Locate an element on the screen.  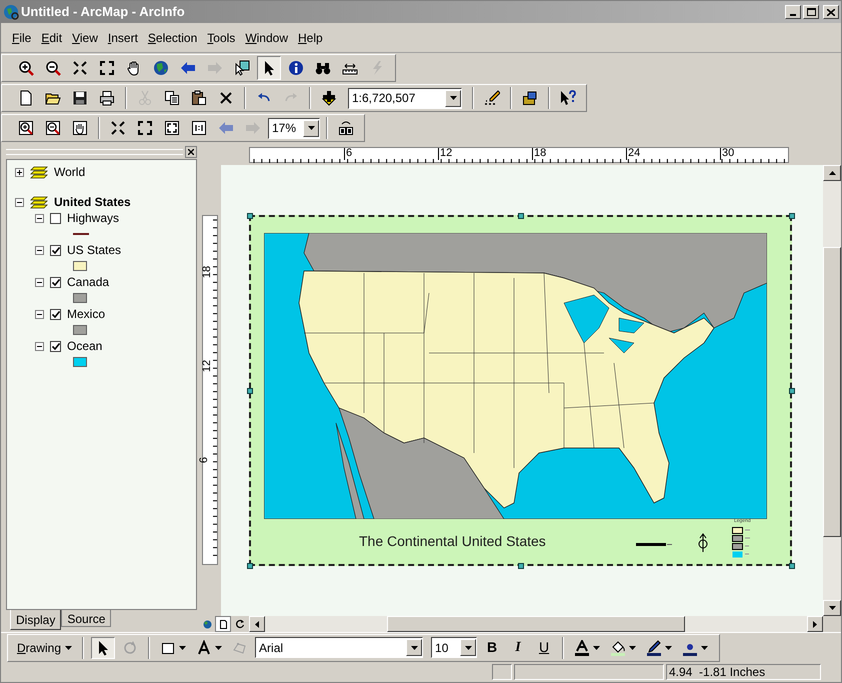
scissors-icon is located at coordinates (145, 98).